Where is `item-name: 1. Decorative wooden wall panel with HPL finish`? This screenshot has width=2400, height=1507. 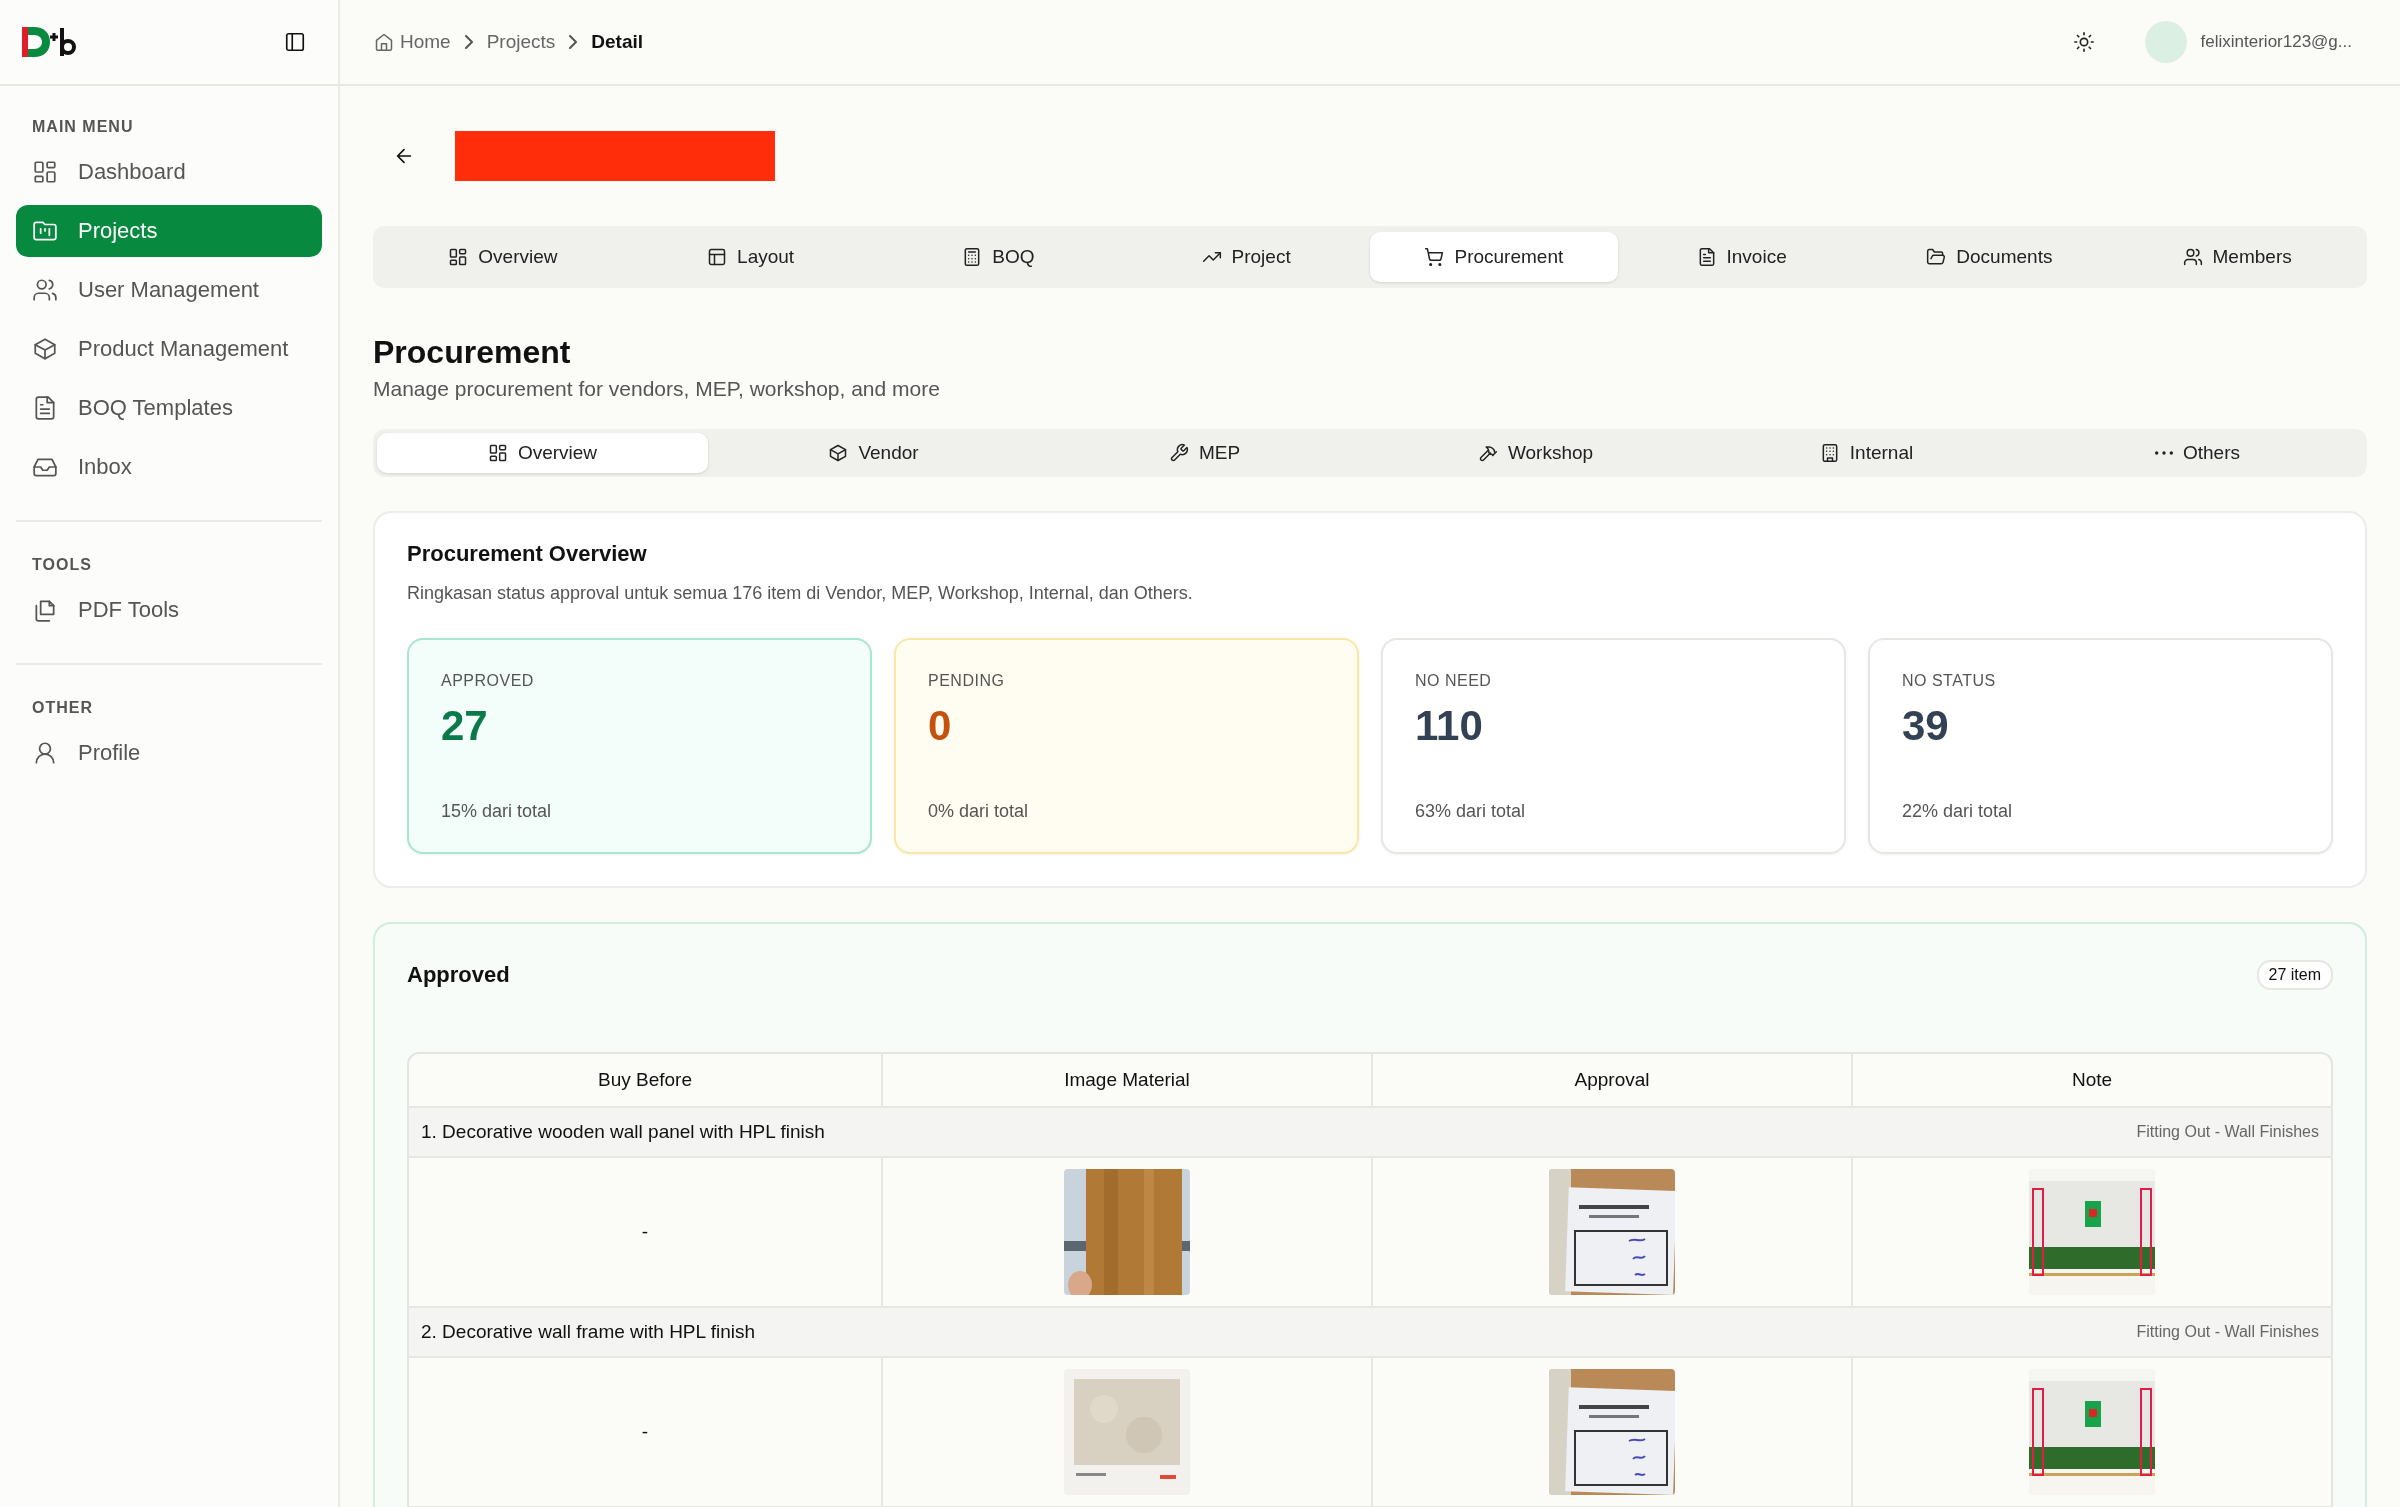 item-name: 1. Decorative wooden wall panel with HPL finish is located at coordinates (623, 1132).